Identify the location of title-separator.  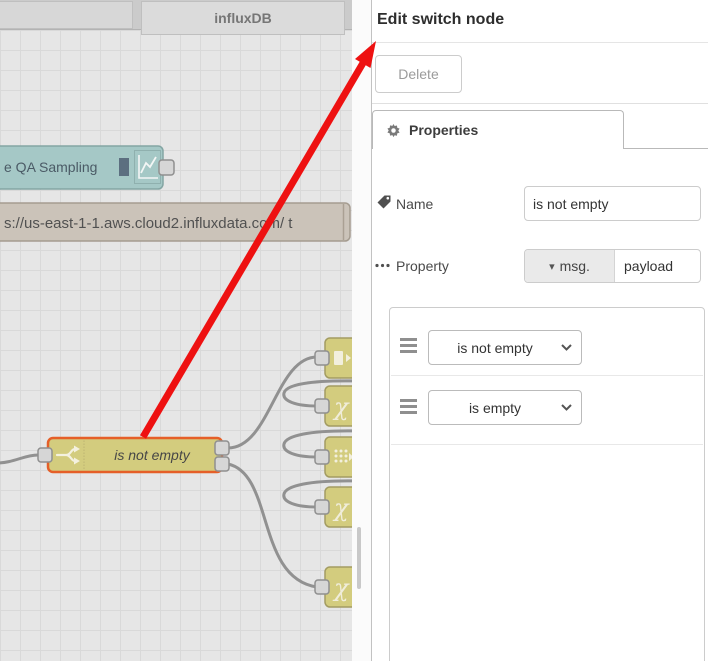
(540, 42).